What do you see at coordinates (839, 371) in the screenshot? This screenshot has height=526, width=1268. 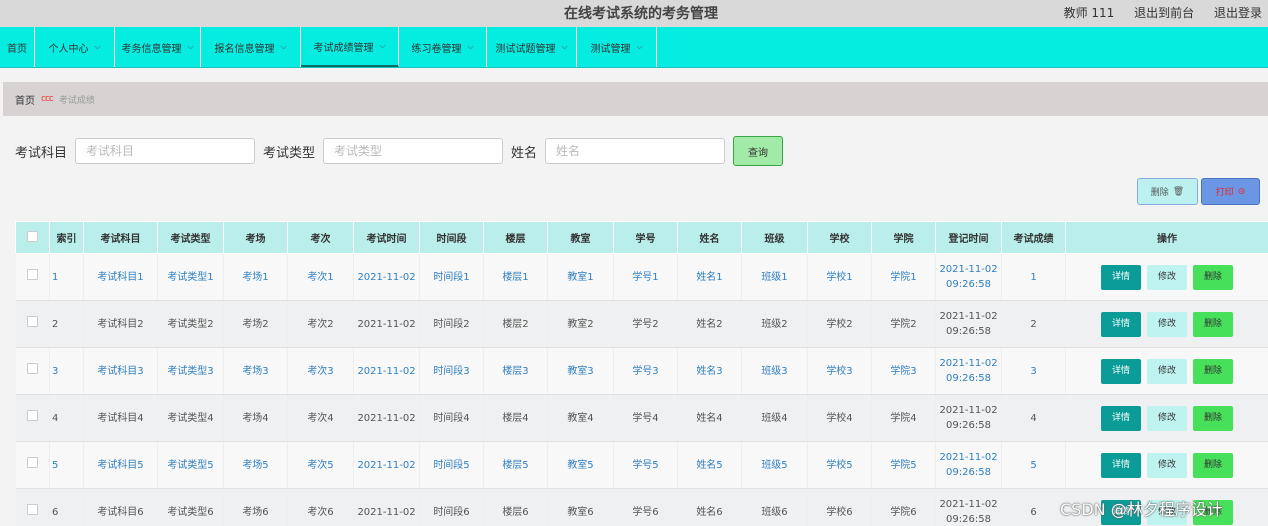 I see `table-cell: 学校3` at bounding box center [839, 371].